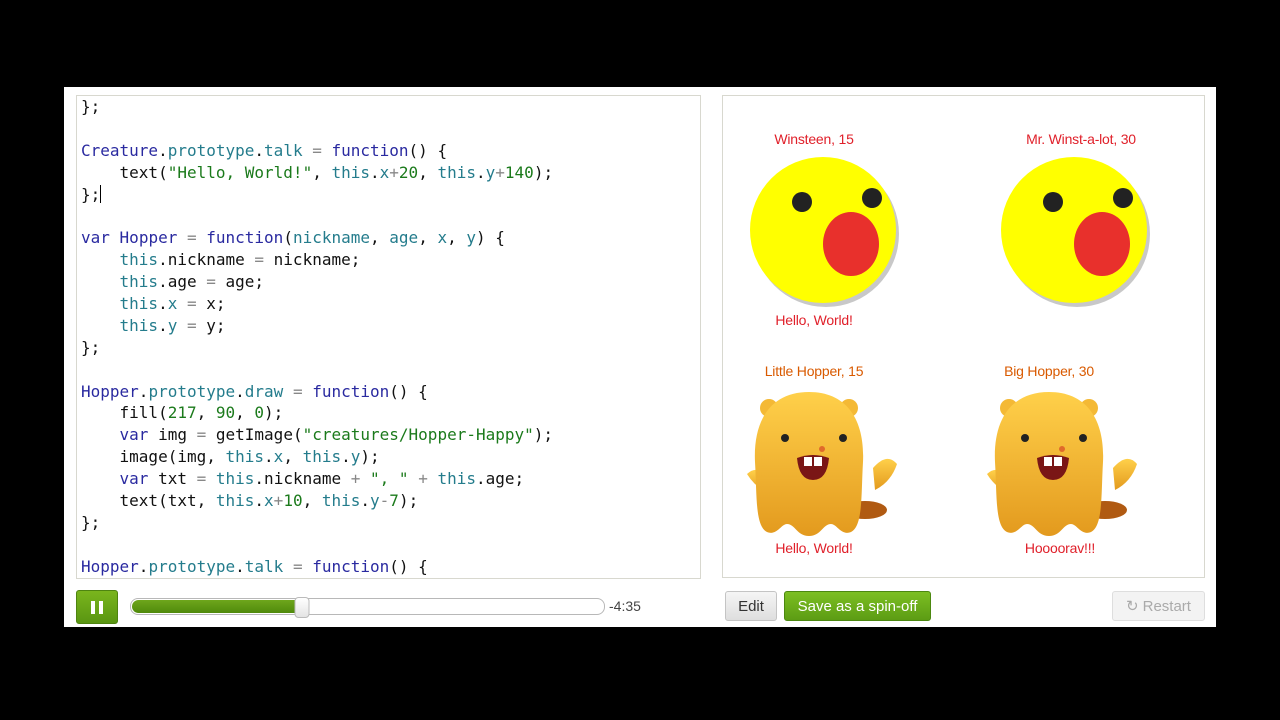  I want to click on refresh-icon: ↻, so click(1132, 606).